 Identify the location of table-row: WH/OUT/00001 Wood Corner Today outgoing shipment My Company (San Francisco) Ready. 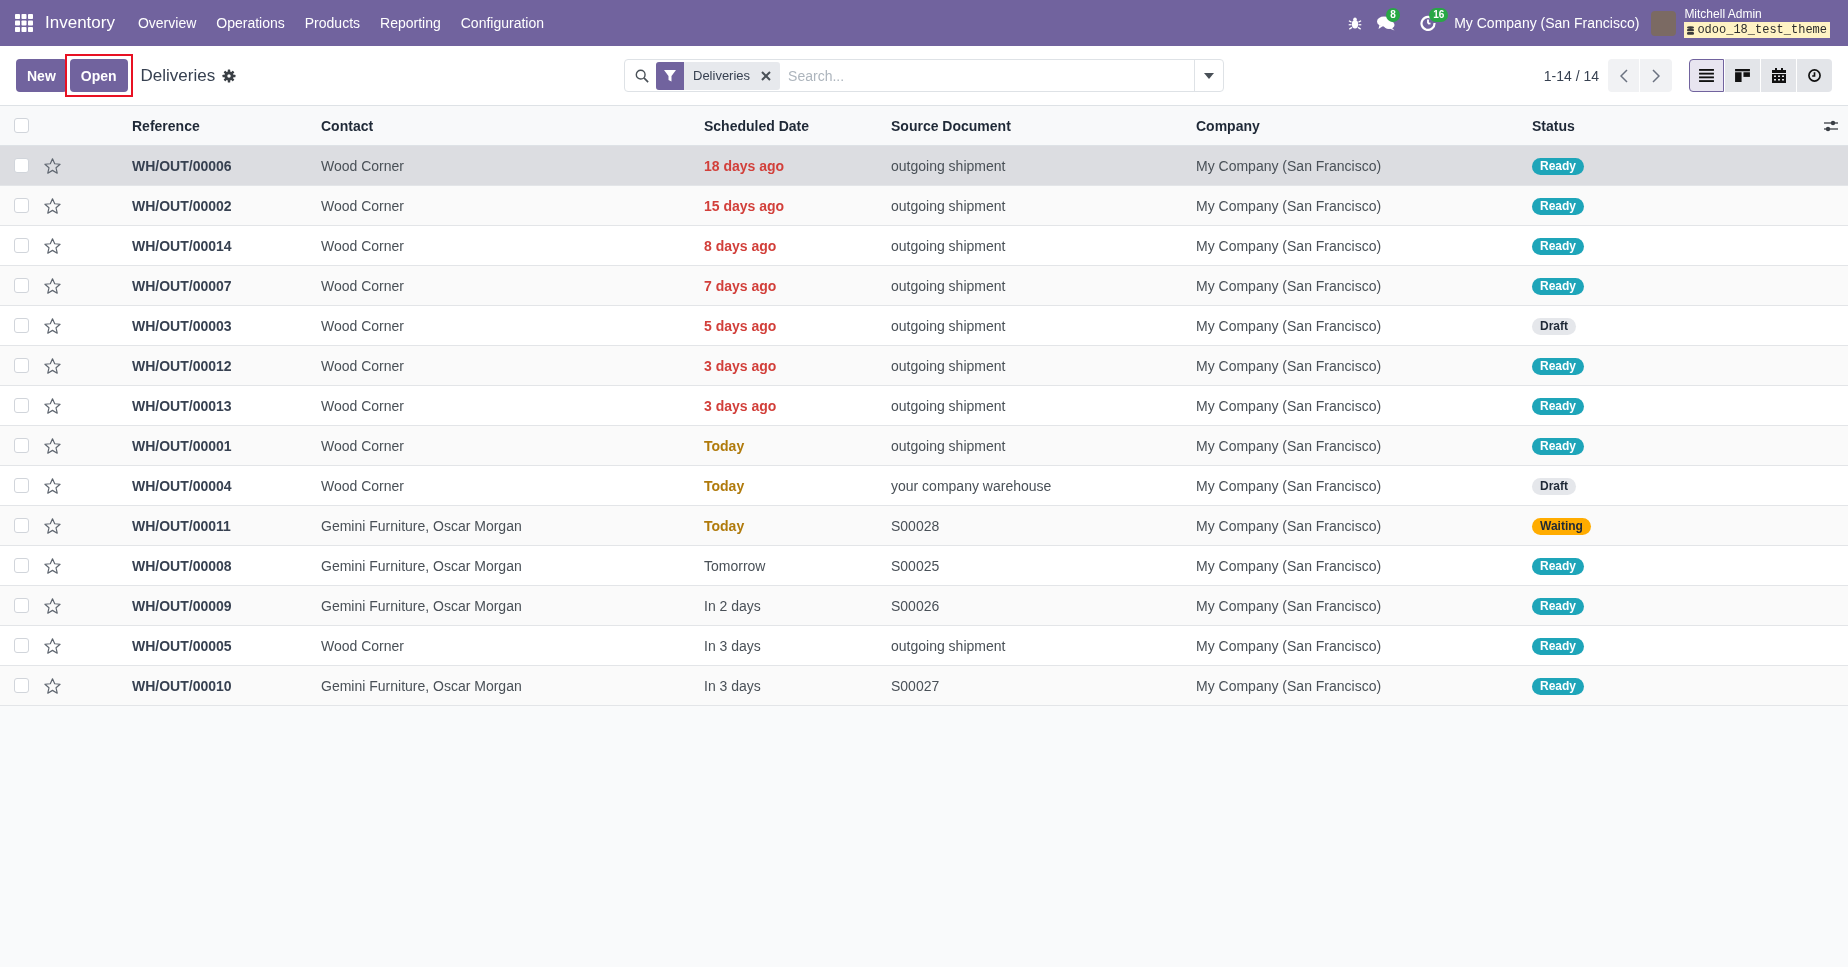
(924, 446).